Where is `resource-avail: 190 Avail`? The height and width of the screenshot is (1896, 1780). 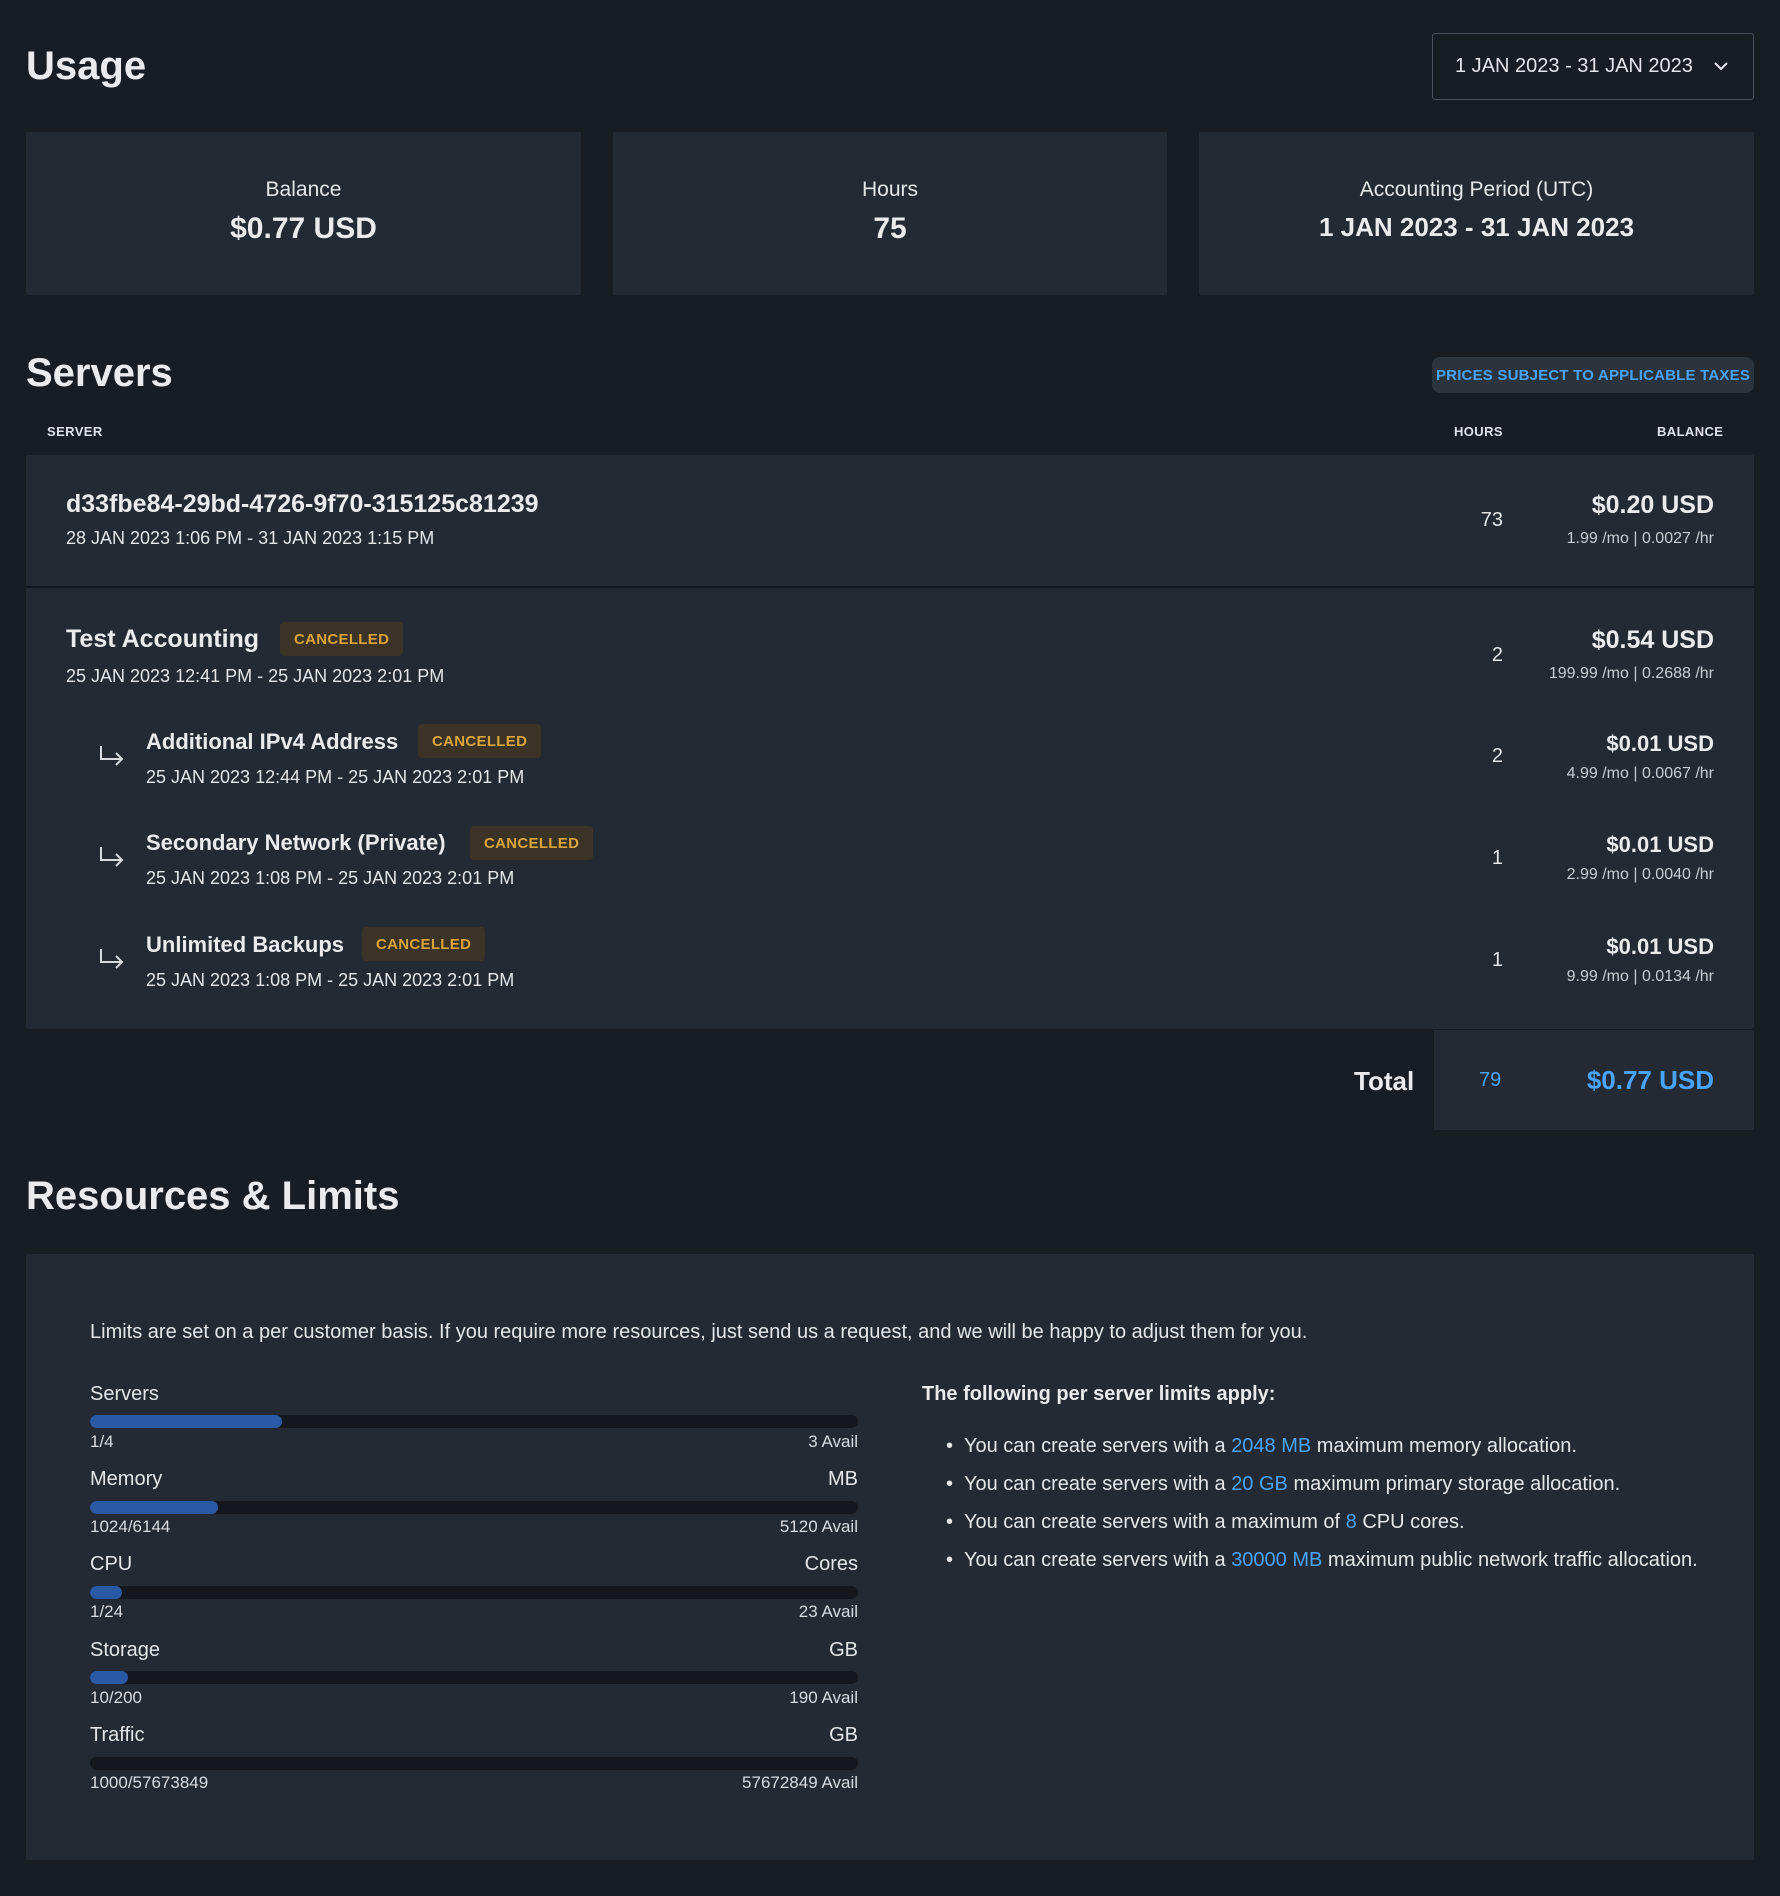
resource-avail: 190 Avail is located at coordinates (823, 1697).